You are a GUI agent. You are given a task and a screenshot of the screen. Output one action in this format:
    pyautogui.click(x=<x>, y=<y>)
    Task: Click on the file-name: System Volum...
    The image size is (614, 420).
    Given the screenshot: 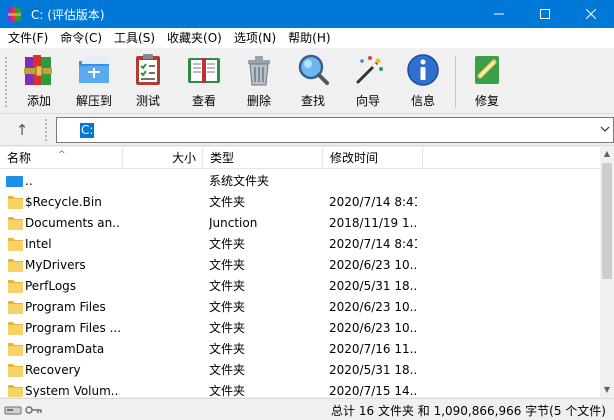 What is the action you would take?
    pyautogui.click(x=72, y=390)
    